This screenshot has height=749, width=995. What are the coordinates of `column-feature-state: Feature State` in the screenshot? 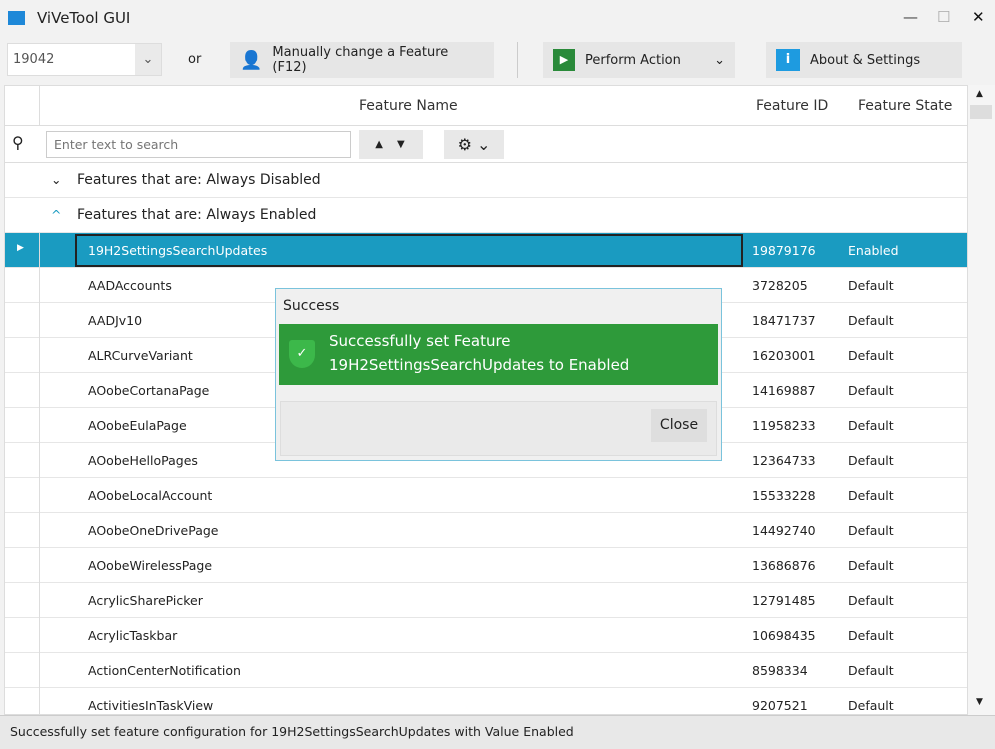 It's located at (905, 106).